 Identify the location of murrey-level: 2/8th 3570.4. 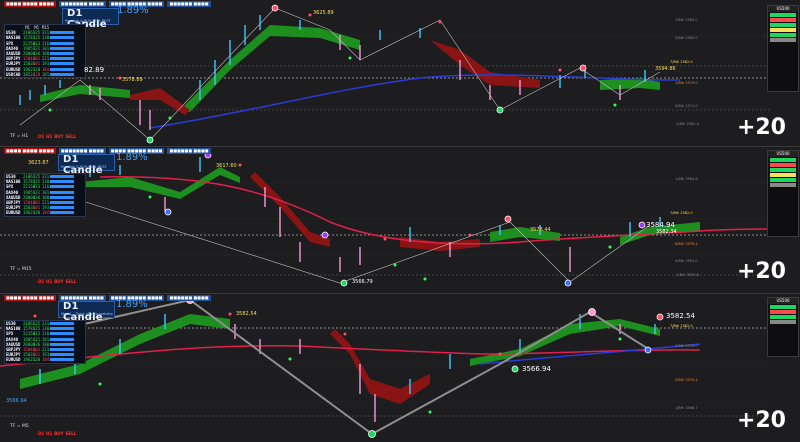
(686, 380).